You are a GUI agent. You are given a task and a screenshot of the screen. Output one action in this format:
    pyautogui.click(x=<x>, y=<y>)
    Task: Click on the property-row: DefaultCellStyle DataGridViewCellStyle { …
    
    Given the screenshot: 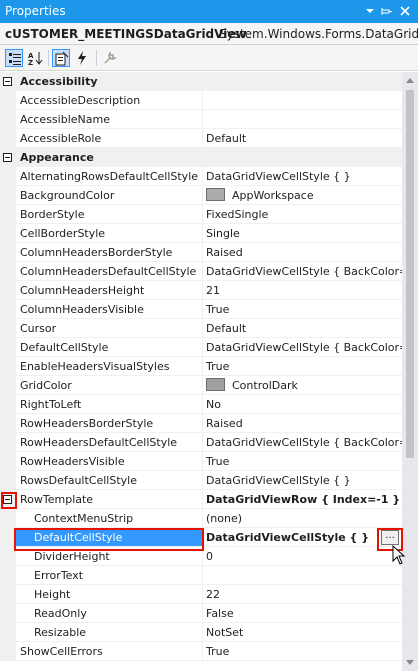 What is the action you would take?
    pyautogui.click(x=201, y=347)
    